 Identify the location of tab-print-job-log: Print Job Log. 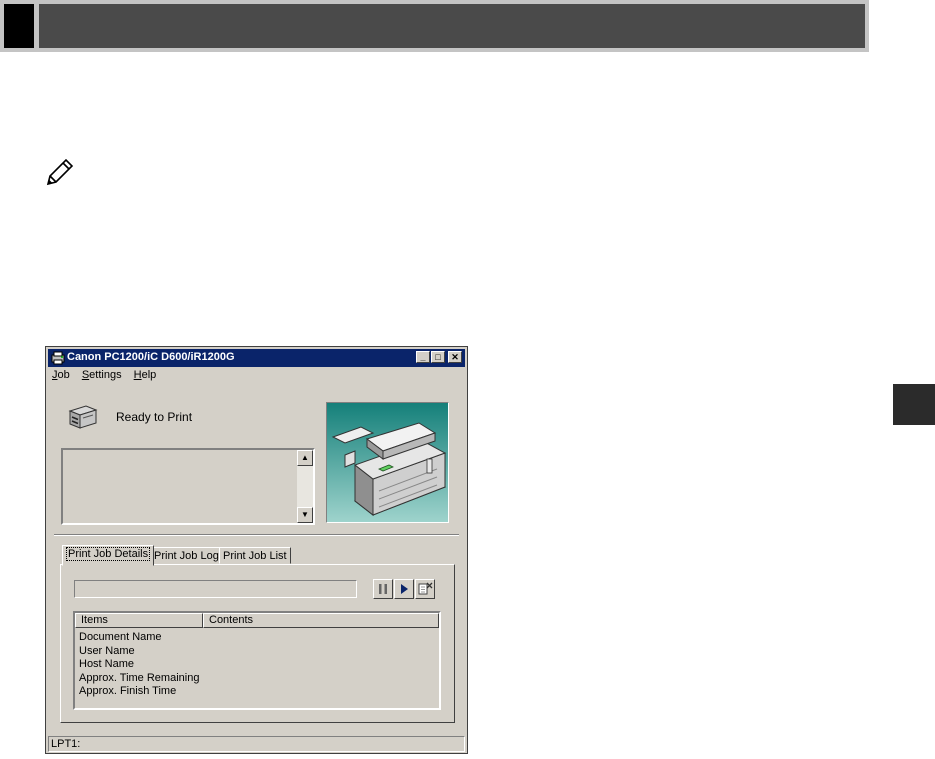
(186, 555).